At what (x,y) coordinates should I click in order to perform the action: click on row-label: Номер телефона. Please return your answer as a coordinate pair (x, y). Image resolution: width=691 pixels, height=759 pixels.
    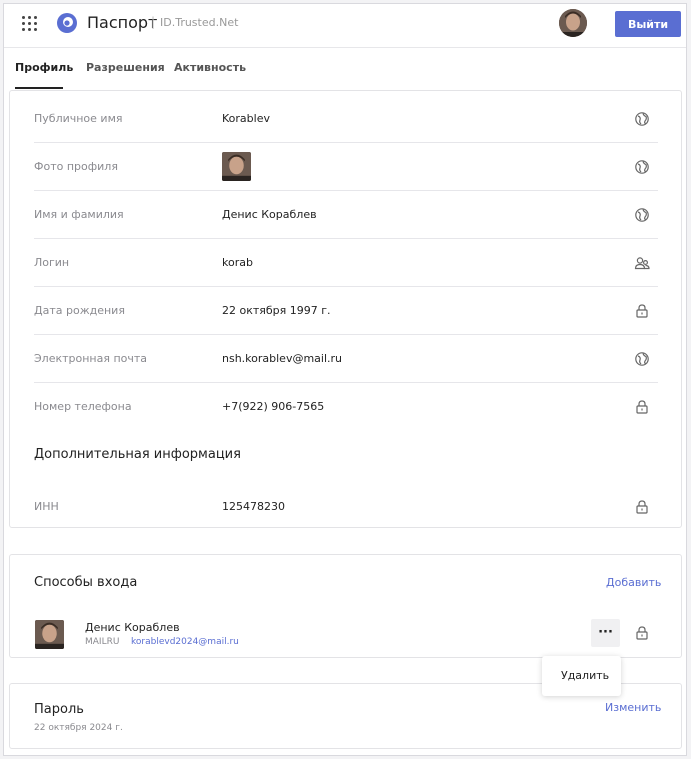
    Looking at the image, I should click on (83, 406).